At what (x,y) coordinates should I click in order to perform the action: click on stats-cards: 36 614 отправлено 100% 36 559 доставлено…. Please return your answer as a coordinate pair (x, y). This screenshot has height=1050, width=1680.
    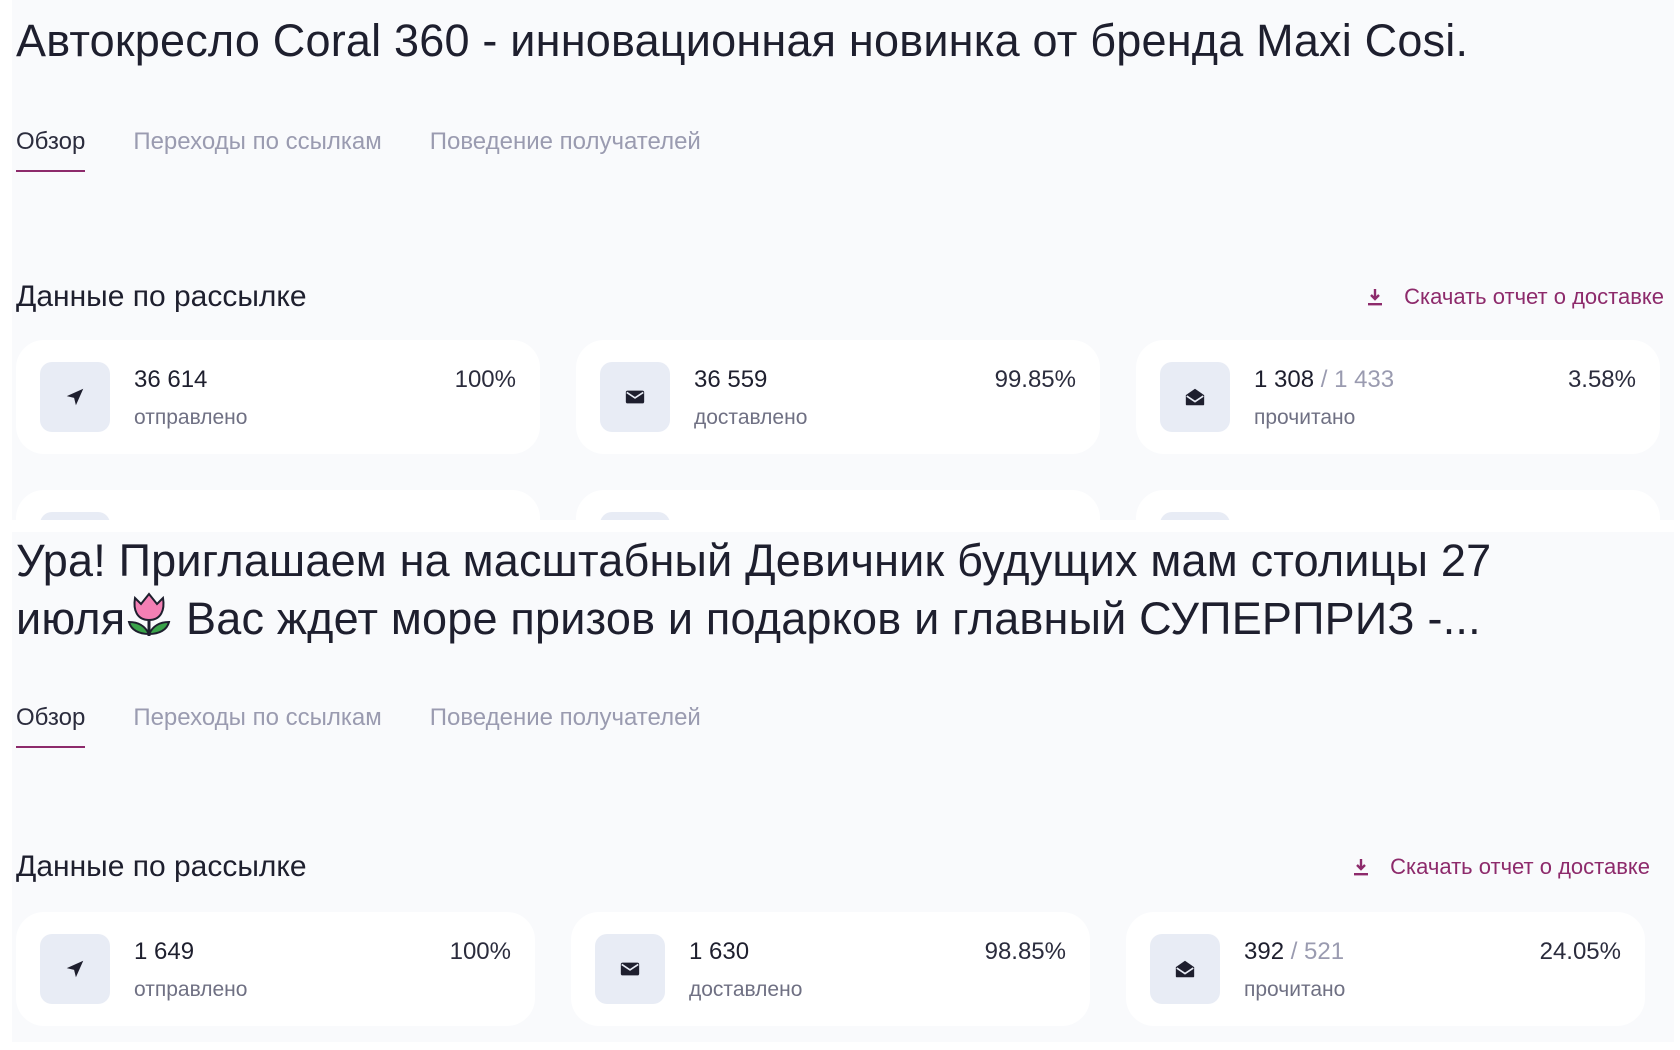
    Looking at the image, I should click on (838, 397).